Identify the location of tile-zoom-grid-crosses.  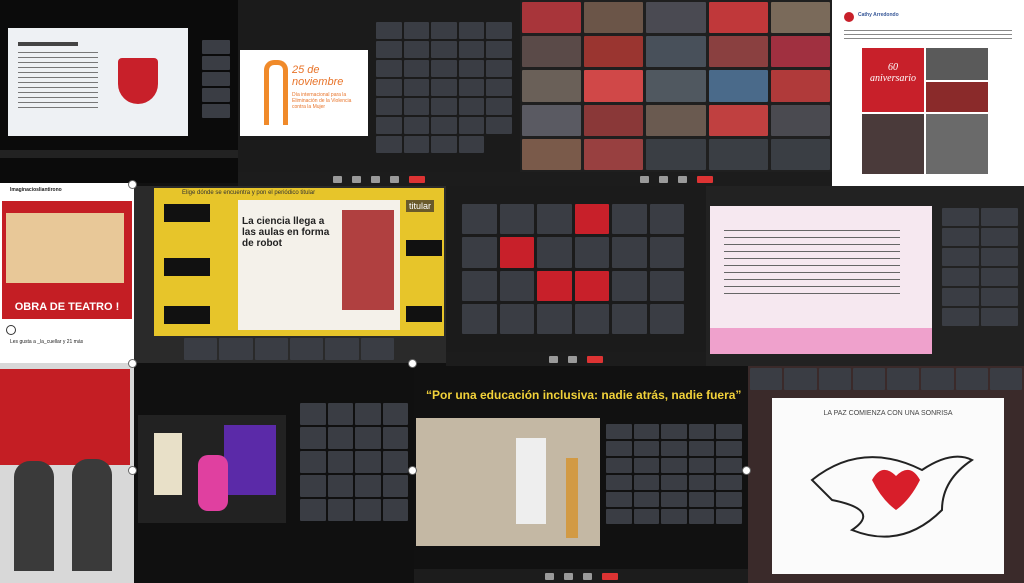
(576, 276).